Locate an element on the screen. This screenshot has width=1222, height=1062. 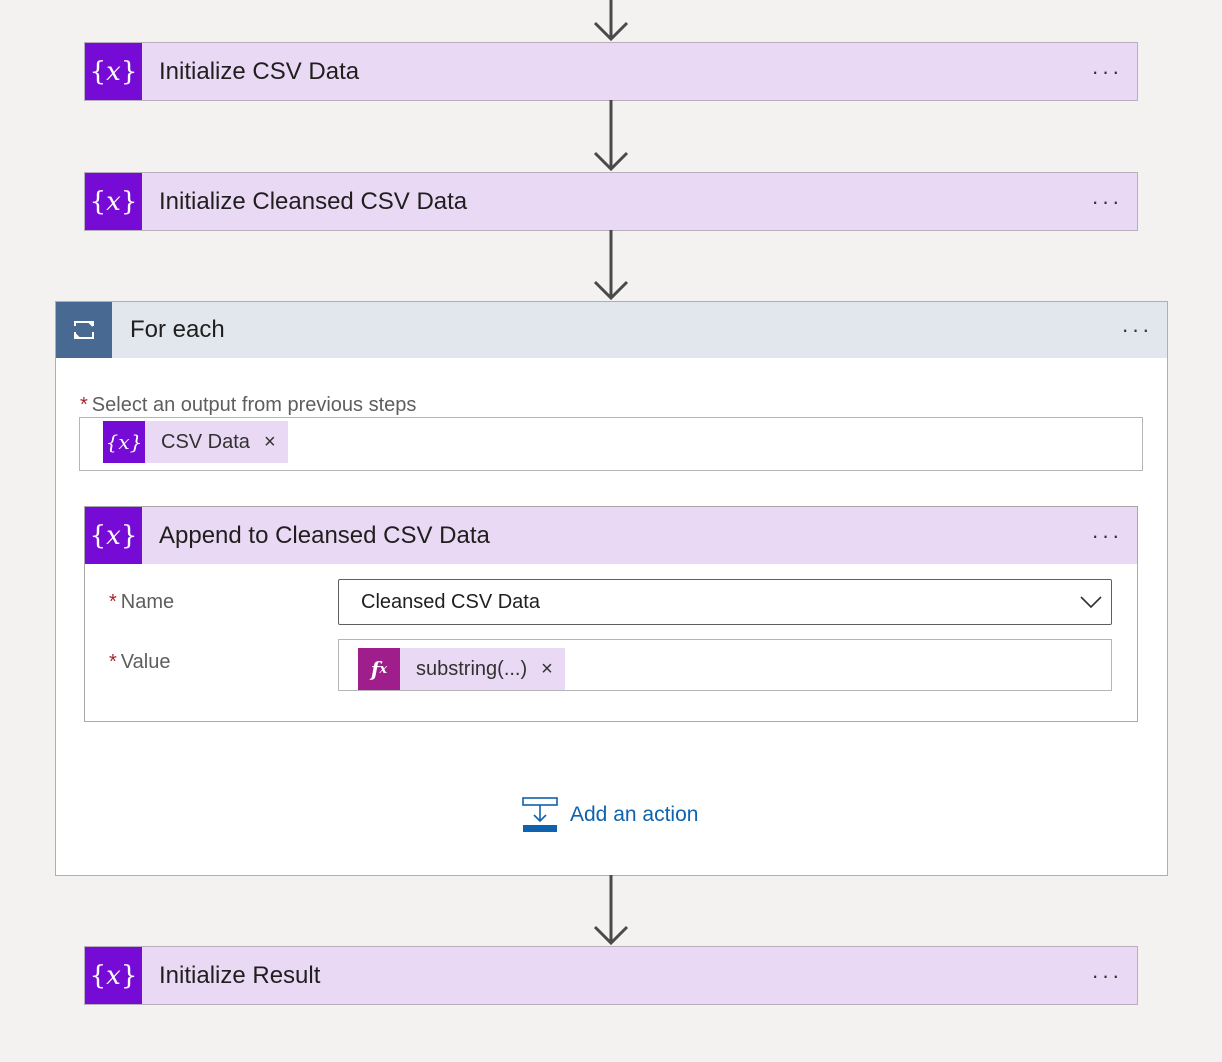
add-action-icon is located at coordinates (540, 814).